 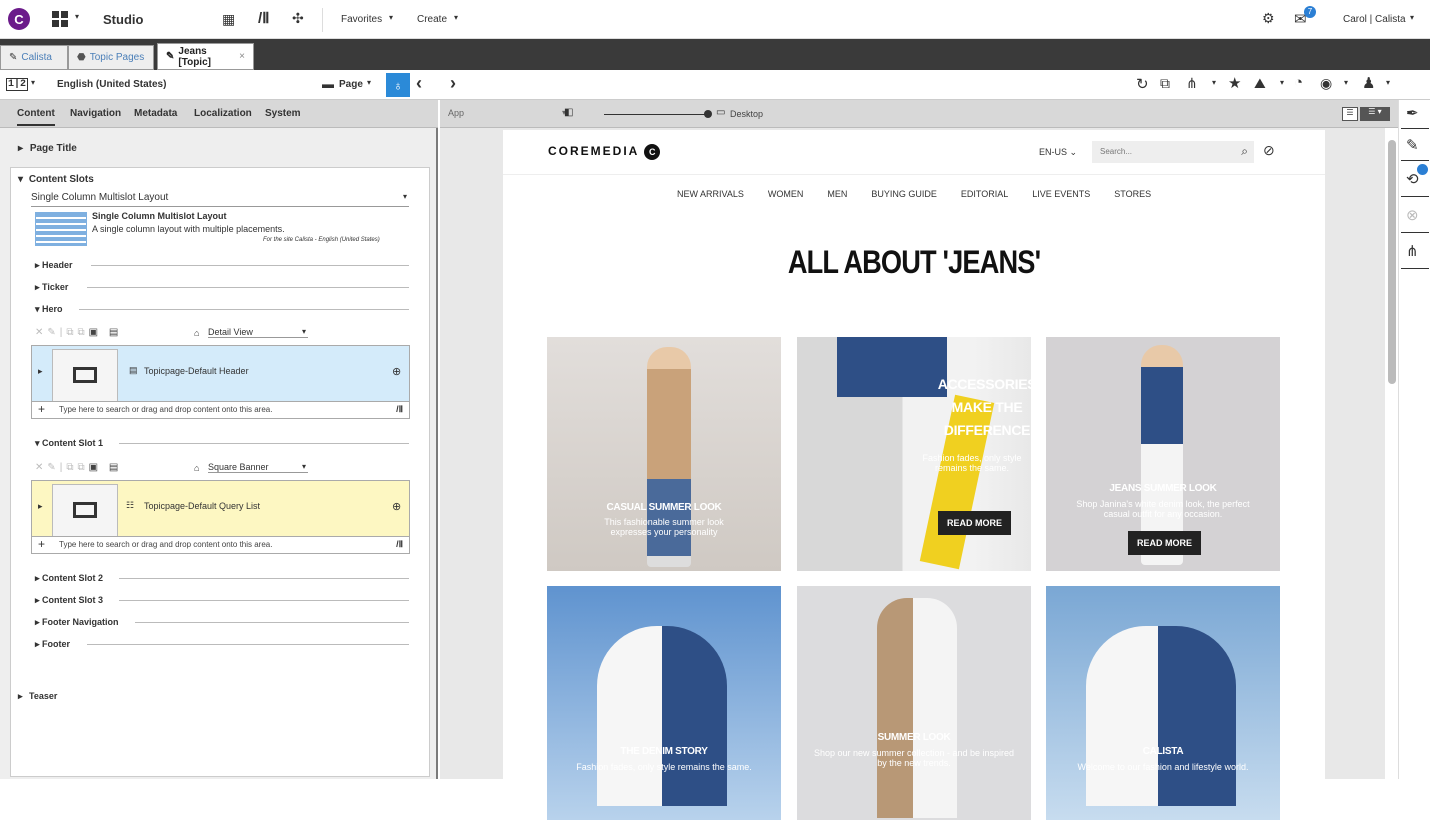 What do you see at coordinates (419, 83) in the screenshot?
I see `collapse-left-icon: ‹` at bounding box center [419, 83].